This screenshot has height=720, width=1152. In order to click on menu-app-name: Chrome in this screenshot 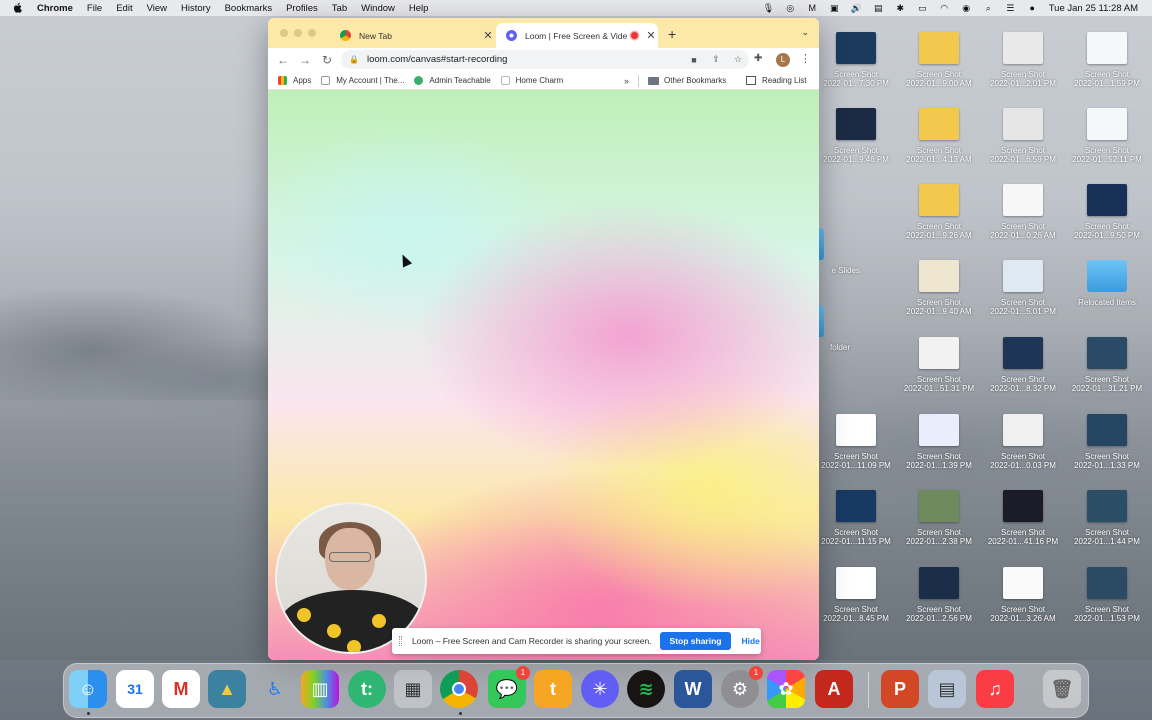, I will do `click(55, 8)`.